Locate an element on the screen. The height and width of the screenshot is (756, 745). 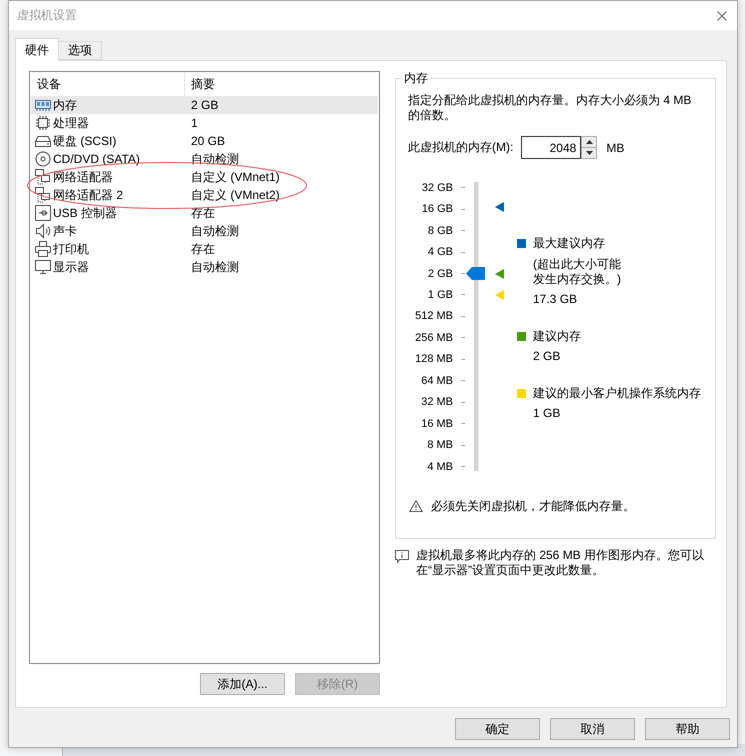
usb-icon is located at coordinates (43, 213).